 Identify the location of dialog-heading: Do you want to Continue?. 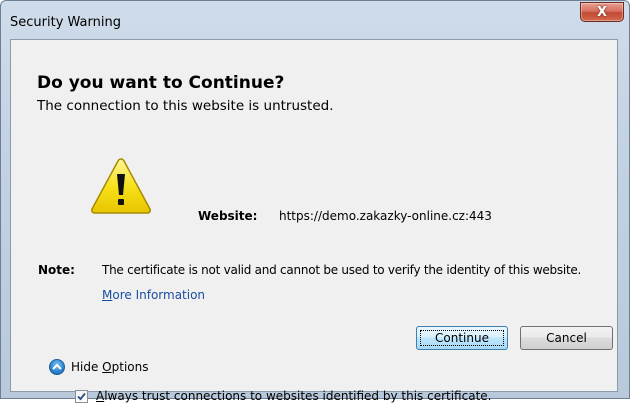
(161, 83).